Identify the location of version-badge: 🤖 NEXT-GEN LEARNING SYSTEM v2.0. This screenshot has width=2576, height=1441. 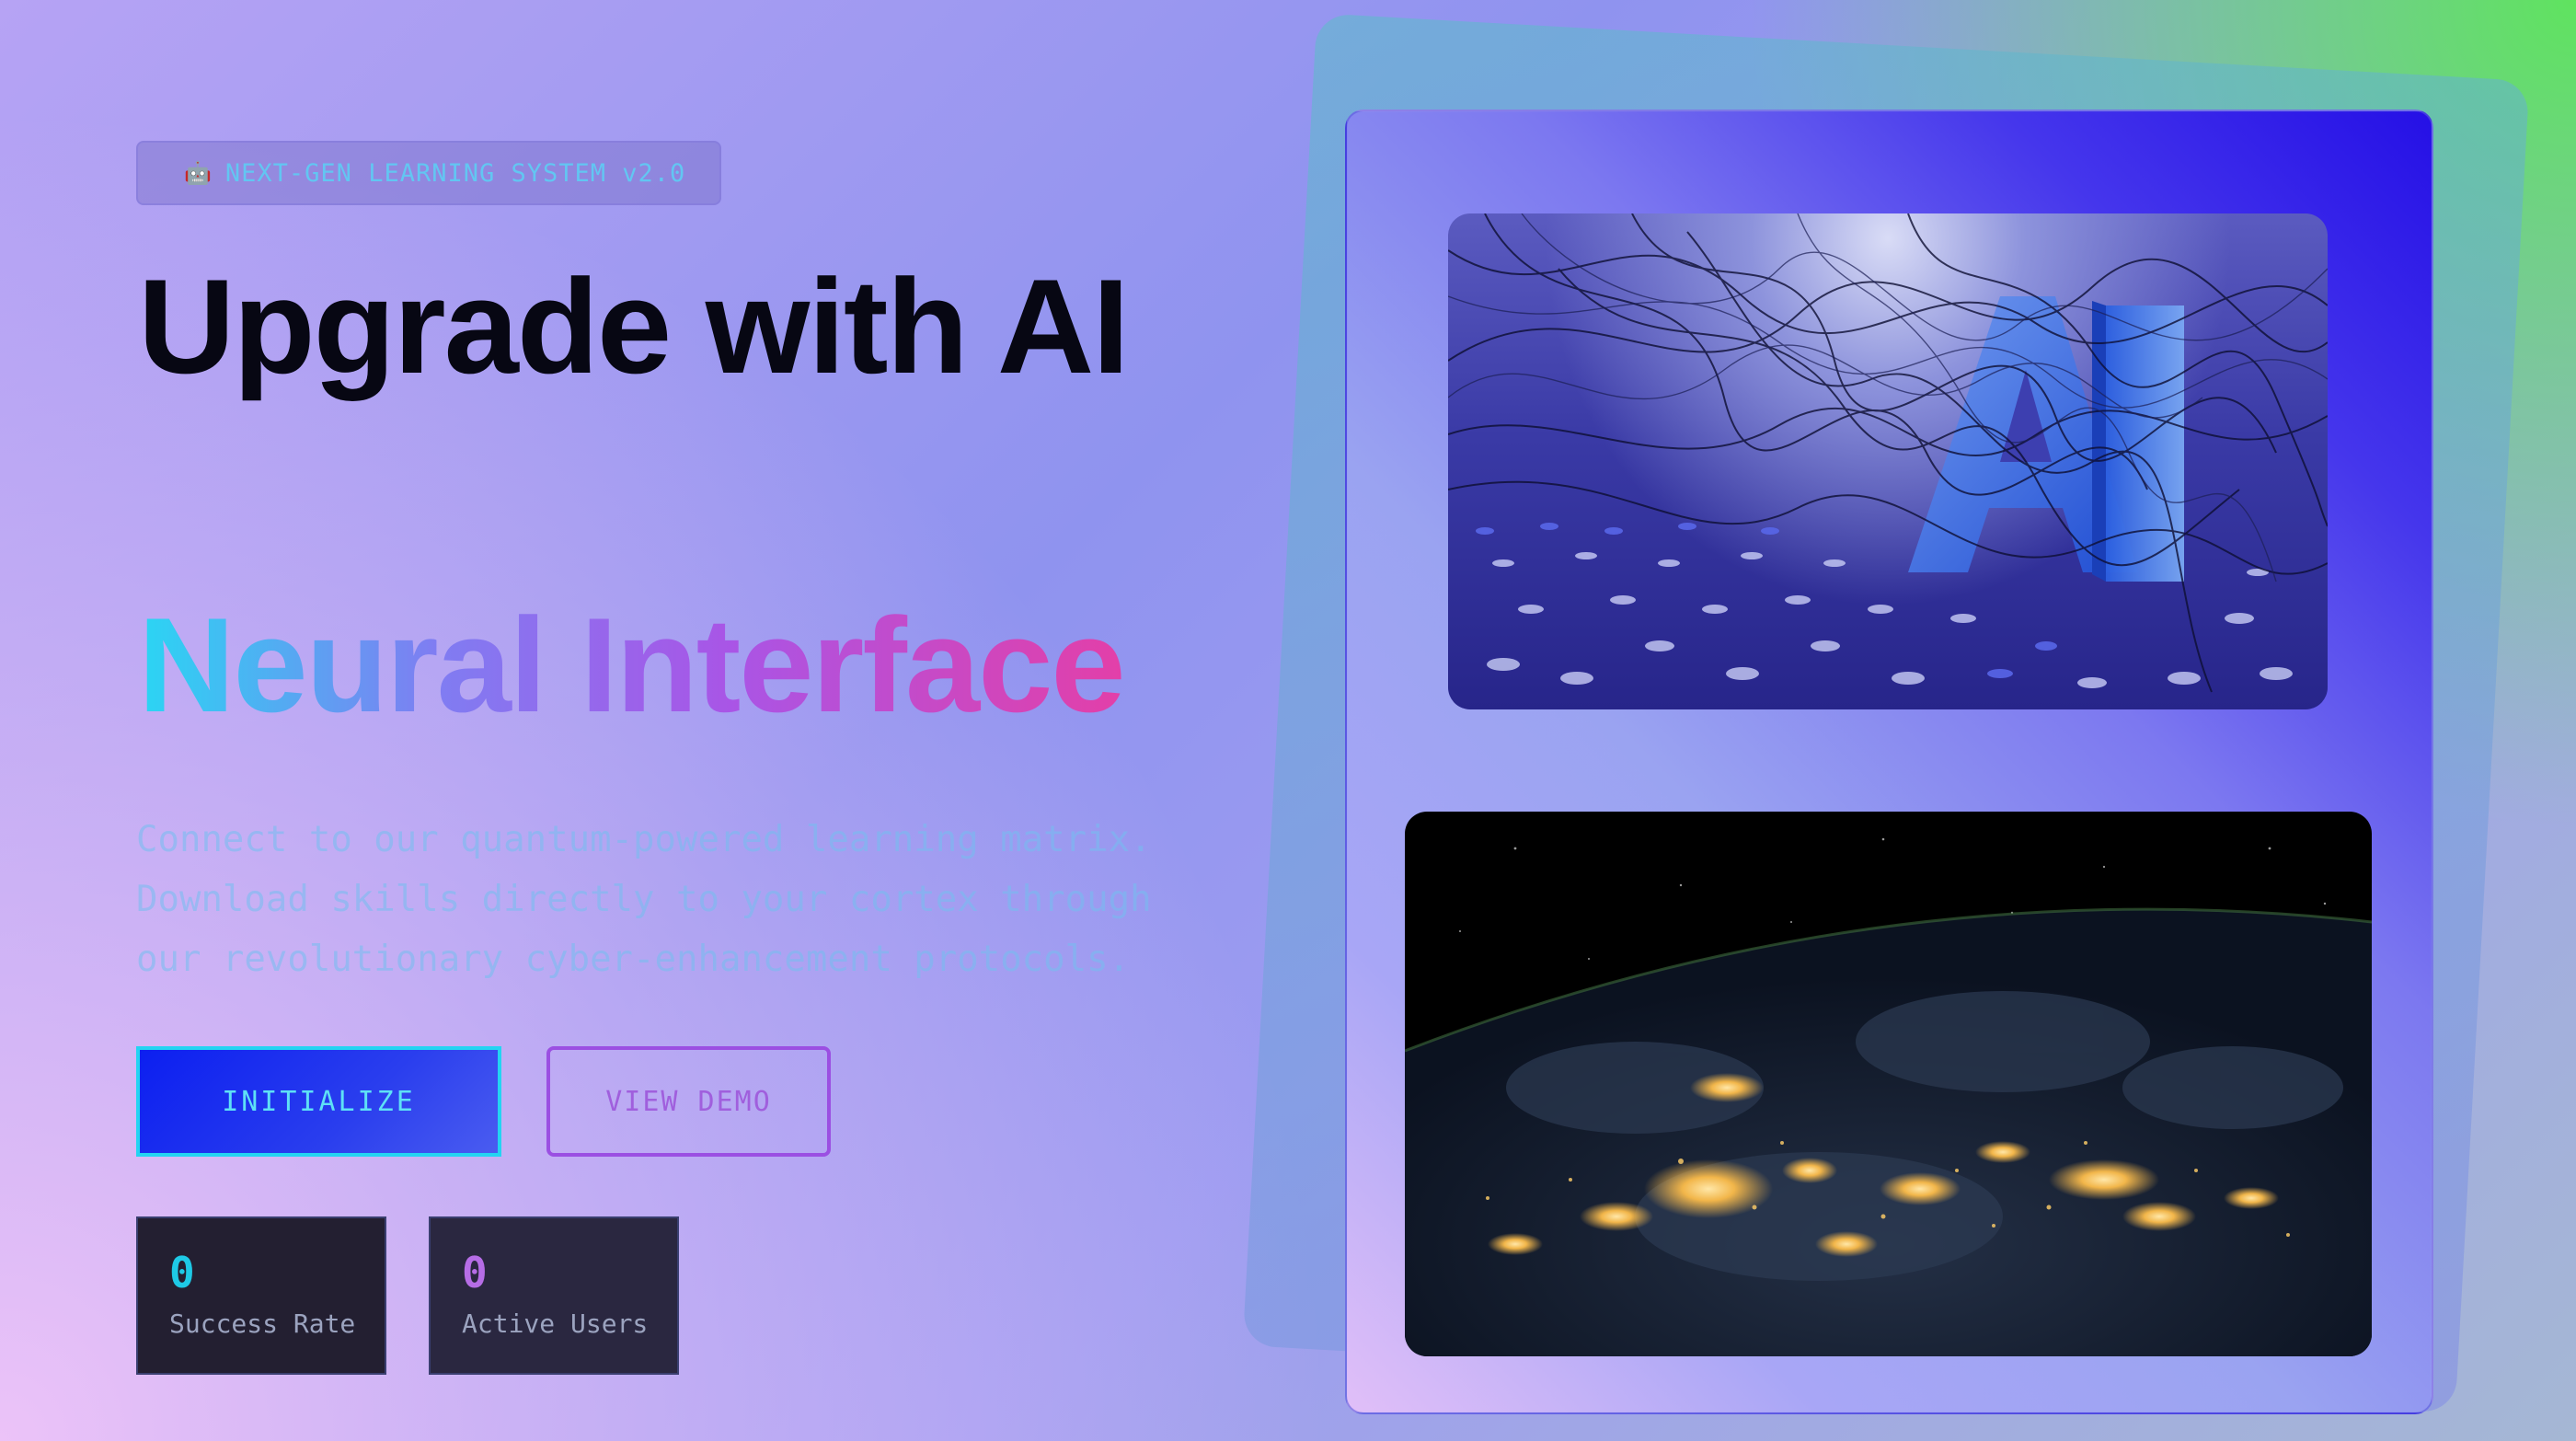
(428, 173).